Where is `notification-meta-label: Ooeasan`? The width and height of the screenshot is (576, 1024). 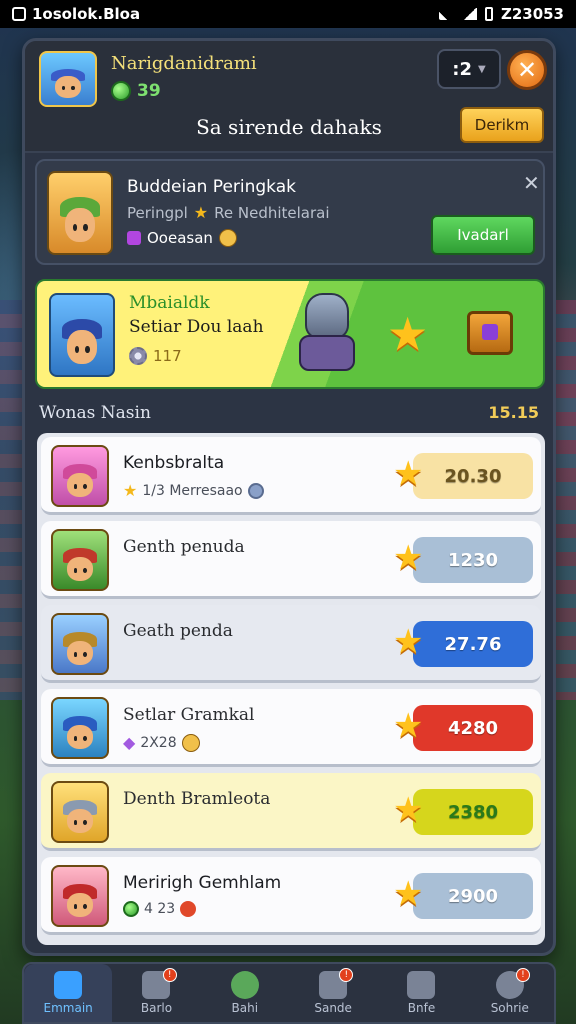
notification-meta-label: Ooeasan is located at coordinates (180, 238).